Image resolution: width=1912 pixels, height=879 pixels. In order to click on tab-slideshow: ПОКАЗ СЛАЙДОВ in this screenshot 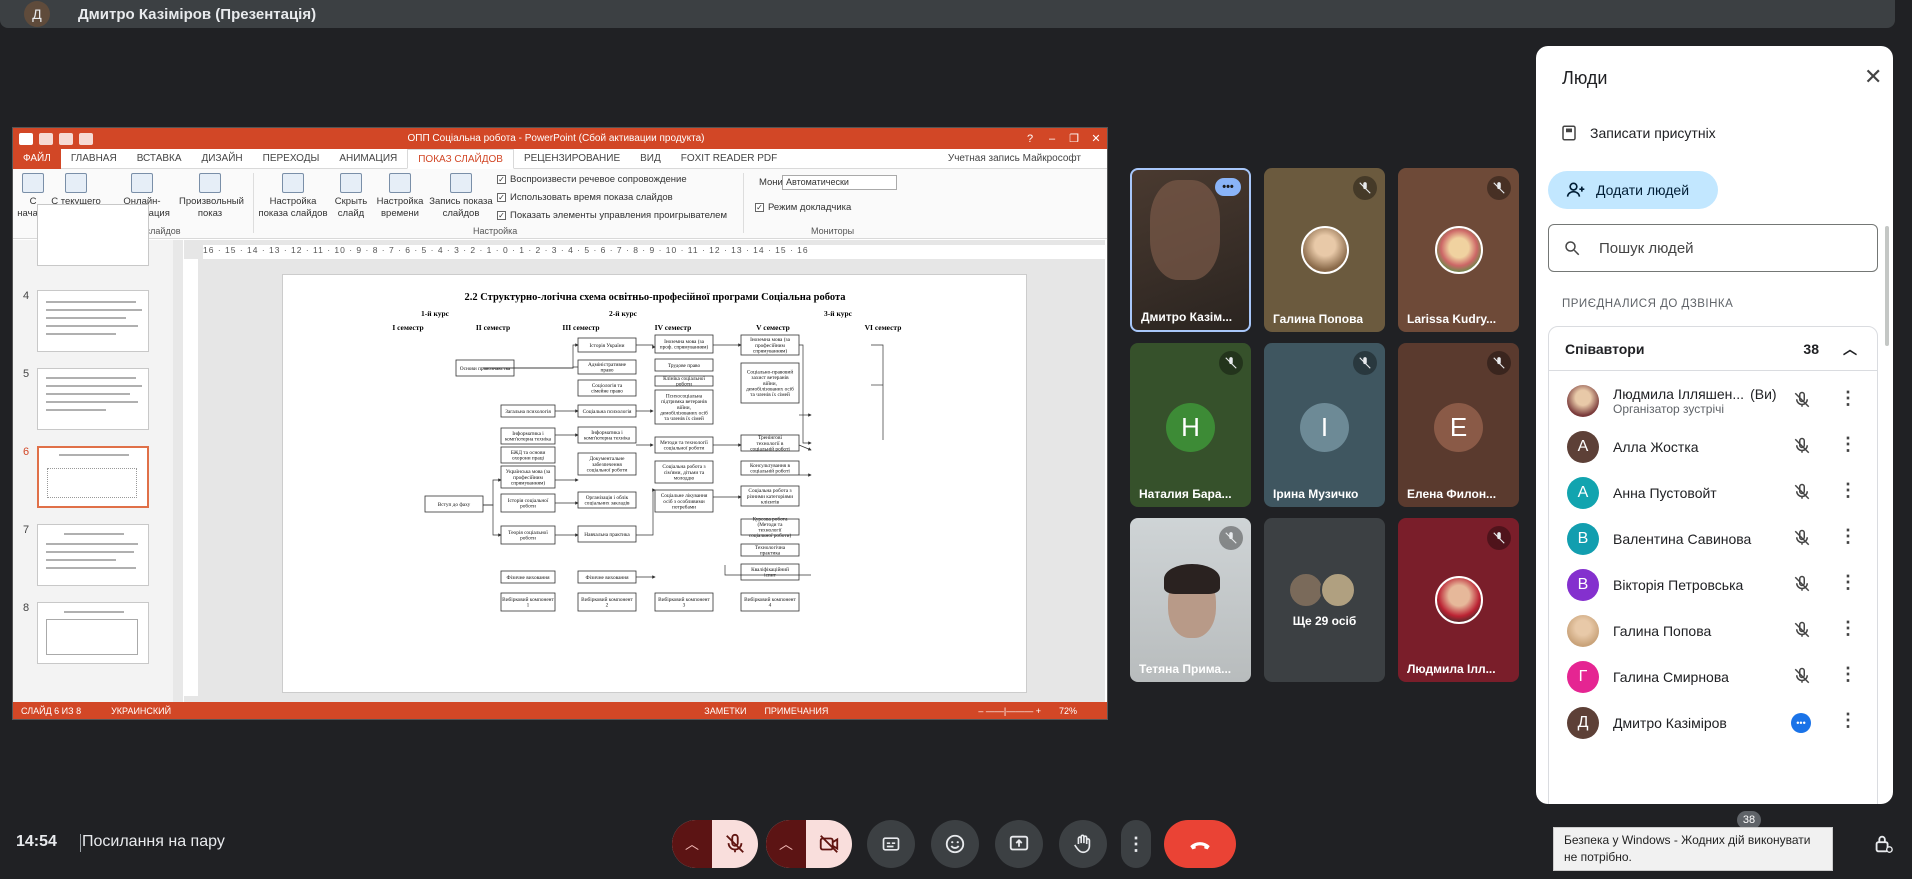, I will do `click(460, 158)`.